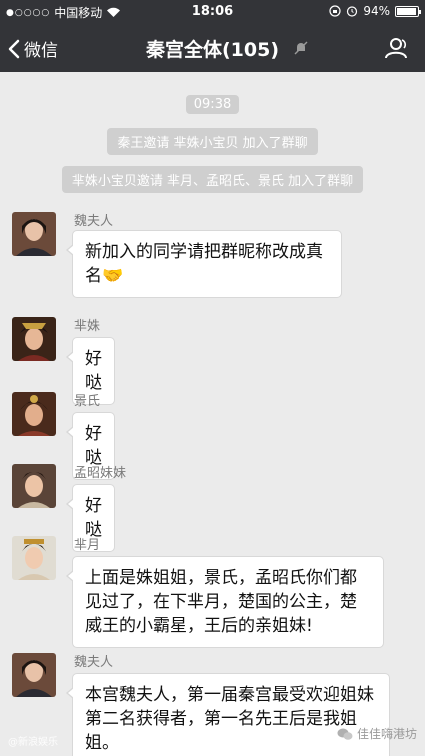 Image resolution: width=425 pixels, height=756 pixels. I want to click on nav-bar: 微信 秦宫全体(105), so click(212, 48).